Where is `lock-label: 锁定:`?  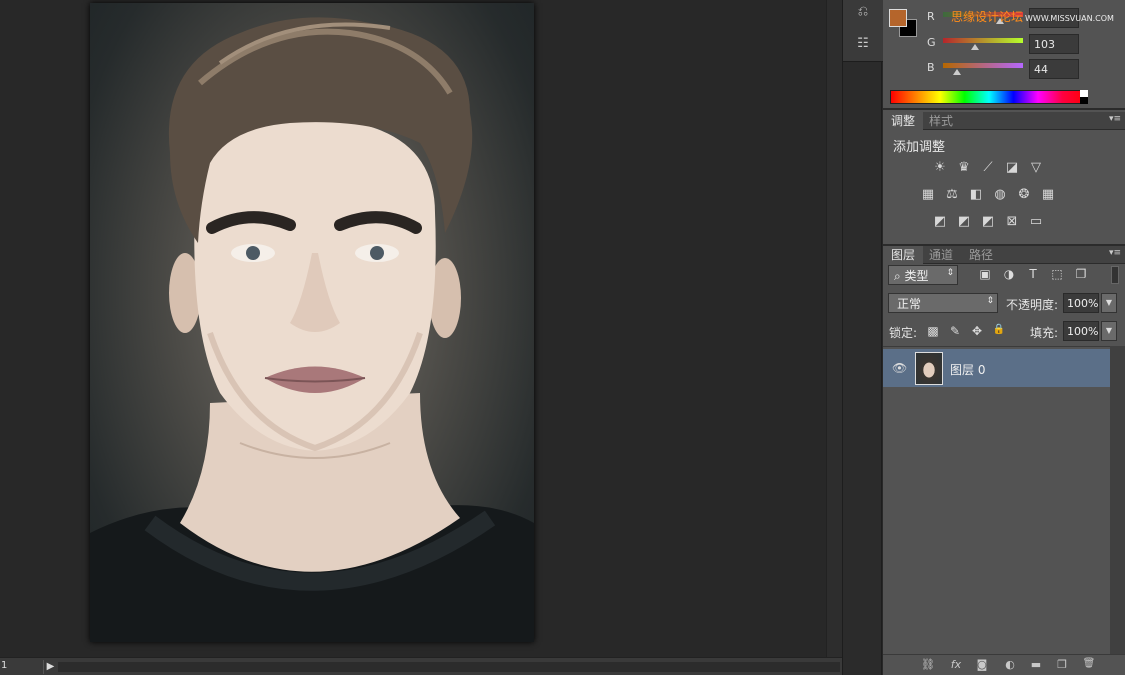
lock-label: 锁定: is located at coordinates (903, 333).